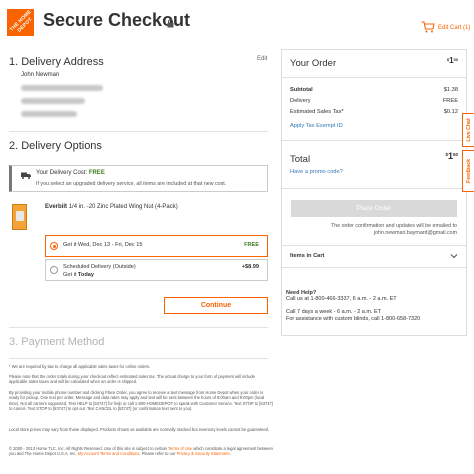 The width and height of the screenshot is (474, 474). What do you see at coordinates (452, 60) in the screenshot?
I see `order-price: $150` at bounding box center [452, 60].